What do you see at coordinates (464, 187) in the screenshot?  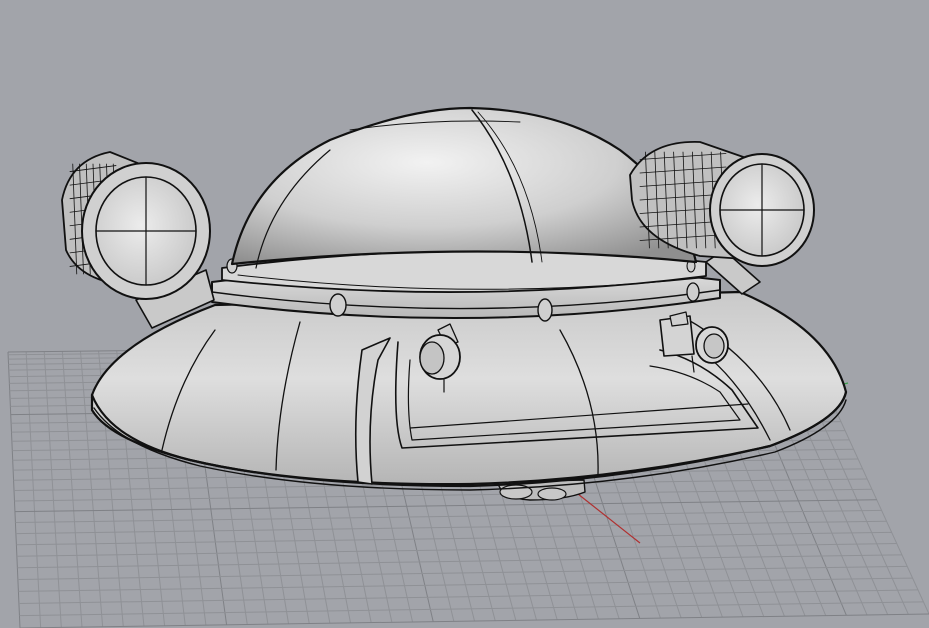 I see `glass-dome` at bounding box center [464, 187].